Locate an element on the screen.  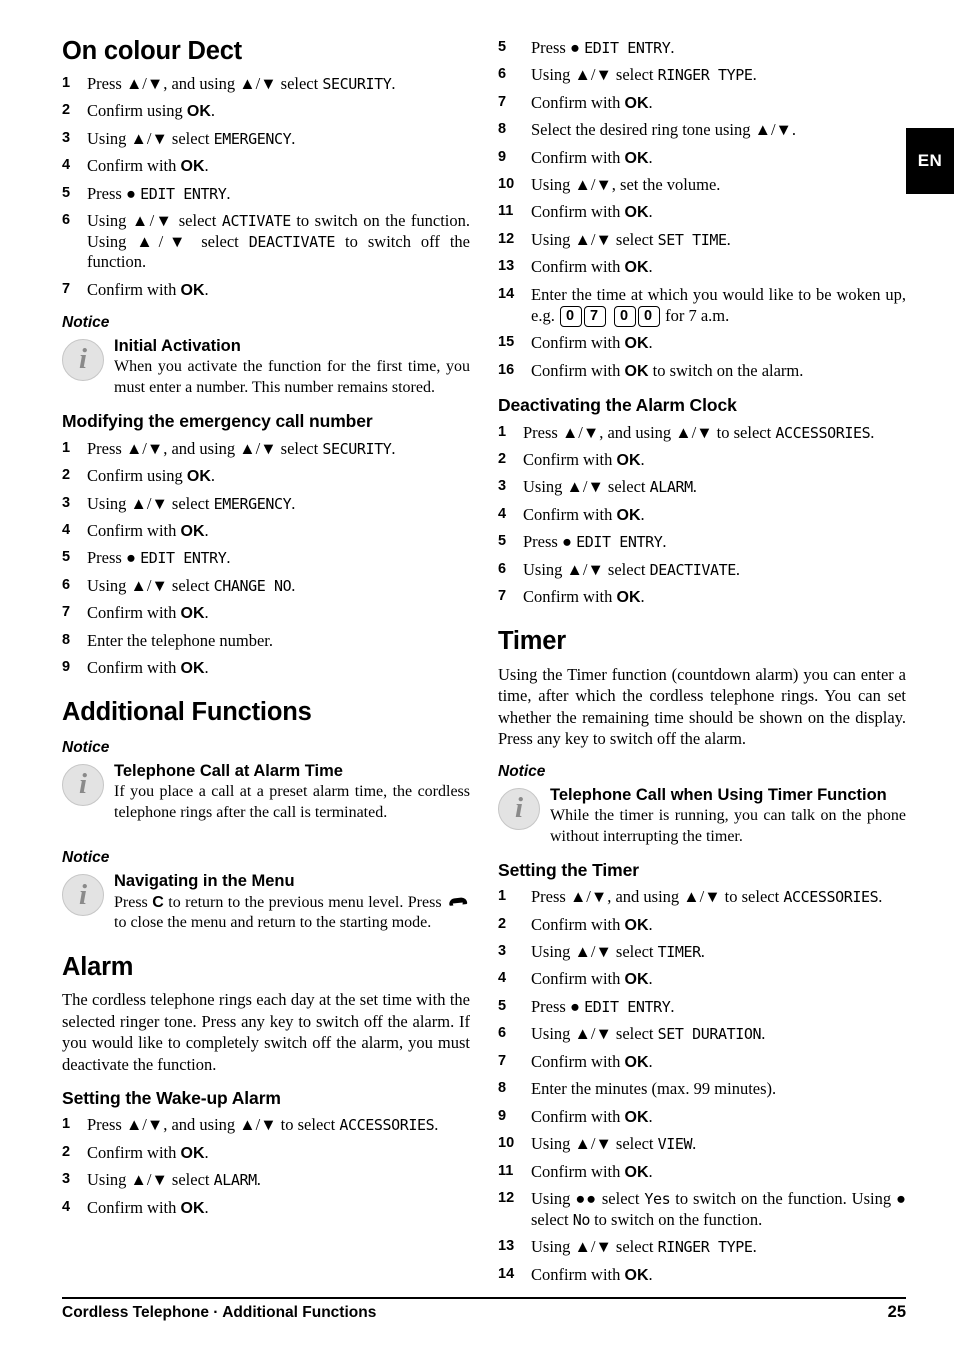
list-item: 14 Confirm with OK. is located at coordinates (702, 1275).